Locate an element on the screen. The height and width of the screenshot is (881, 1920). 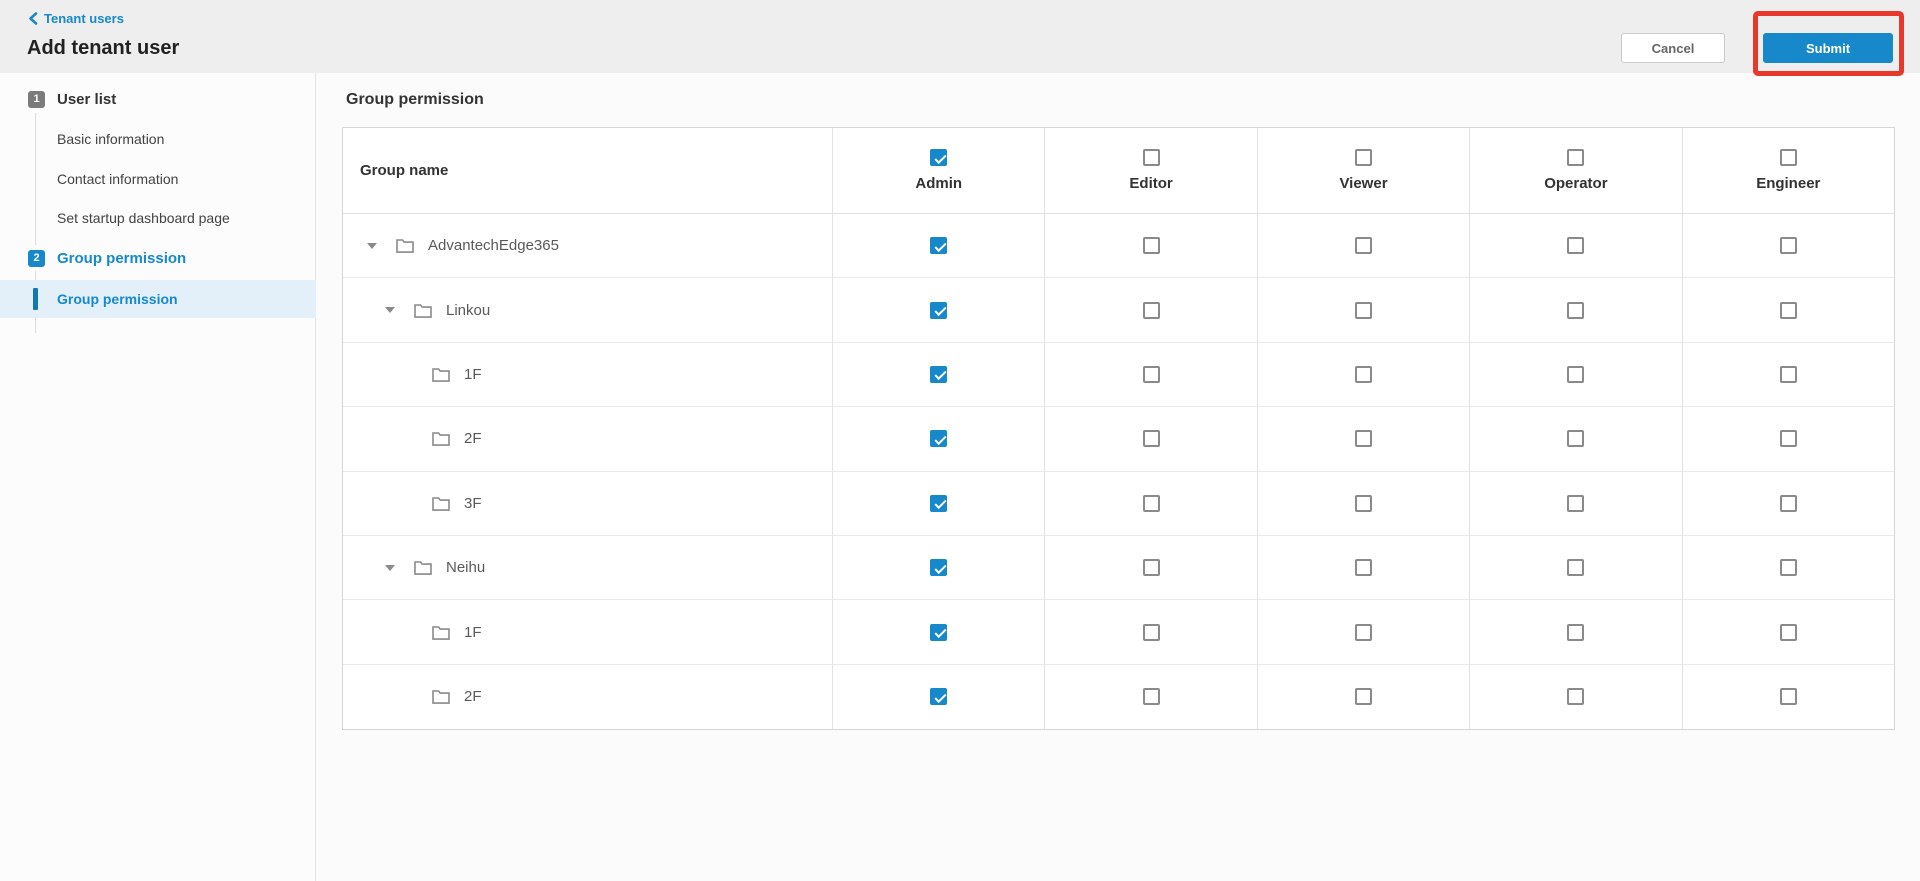
sidebar-step-group-permission: 2 Group permission is located at coordinates (158, 258).